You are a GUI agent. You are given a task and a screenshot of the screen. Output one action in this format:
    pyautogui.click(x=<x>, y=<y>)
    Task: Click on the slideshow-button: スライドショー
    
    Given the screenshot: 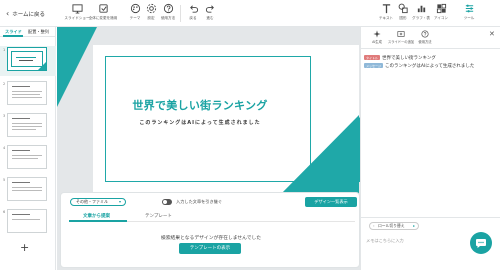 What is the action you would take?
    pyautogui.click(x=77, y=14)
    